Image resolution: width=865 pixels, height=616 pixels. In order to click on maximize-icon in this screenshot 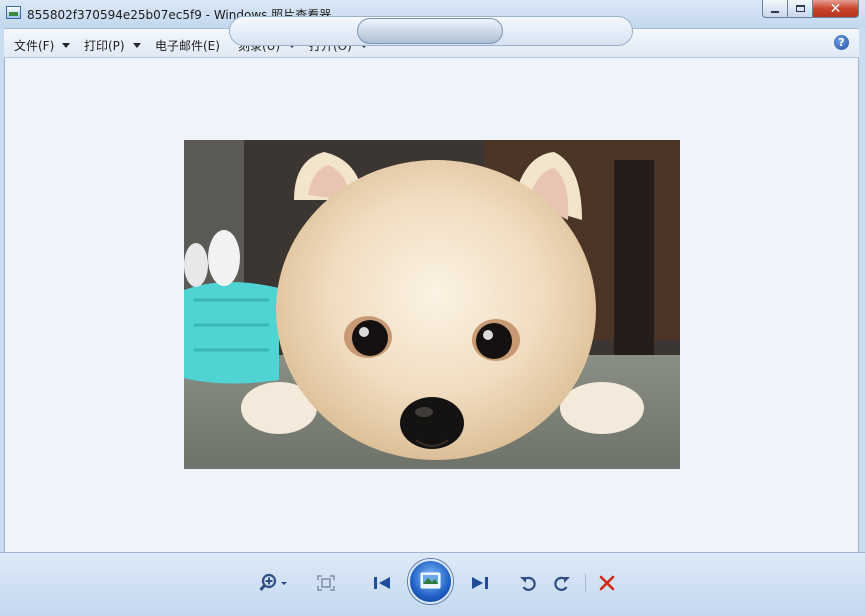, I will do `click(800, 8)`.